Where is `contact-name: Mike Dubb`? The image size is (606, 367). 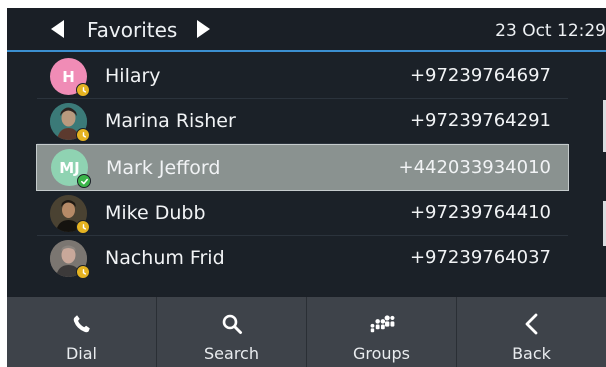
contact-name: Mike Dubb is located at coordinates (155, 213).